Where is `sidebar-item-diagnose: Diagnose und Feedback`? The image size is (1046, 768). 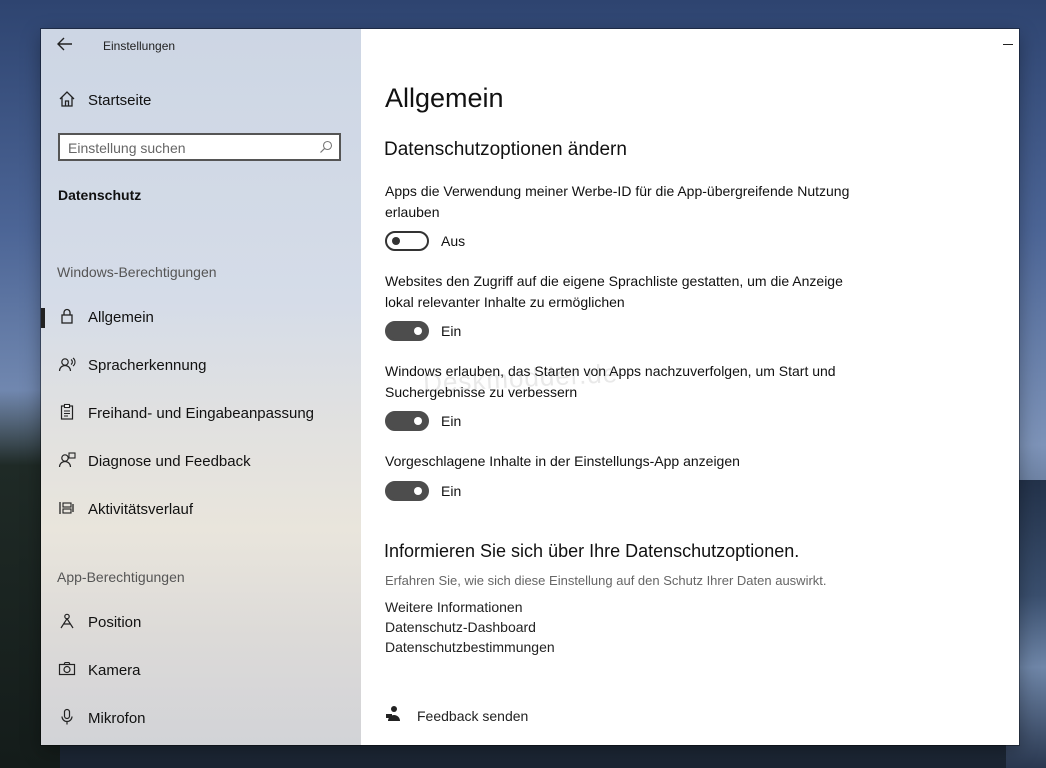
sidebar-item-diagnose: Diagnose und Feedback is located at coordinates (201, 462).